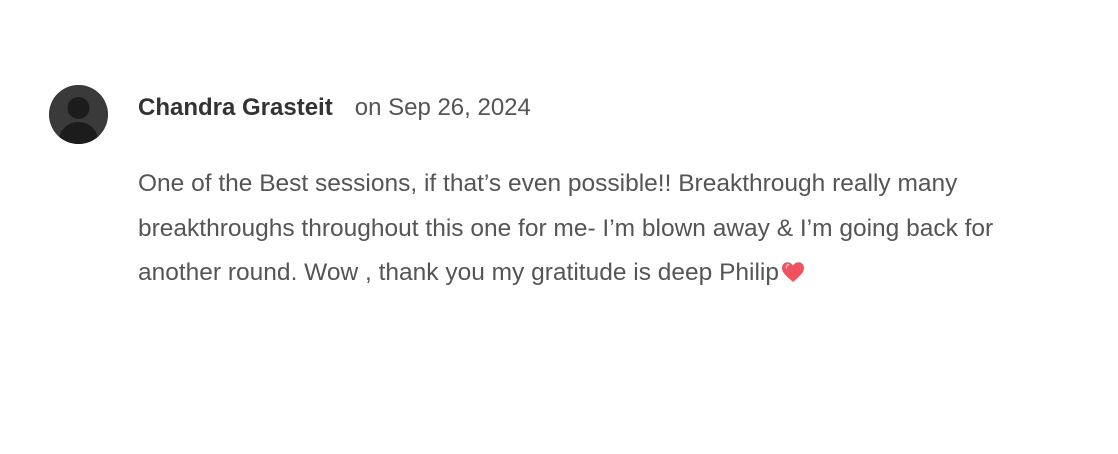 Image resolution: width=1118 pixels, height=454 pixels. Describe the element at coordinates (235, 107) in the screenshot. I see `review-author: Chandra Grasteit` at that location.